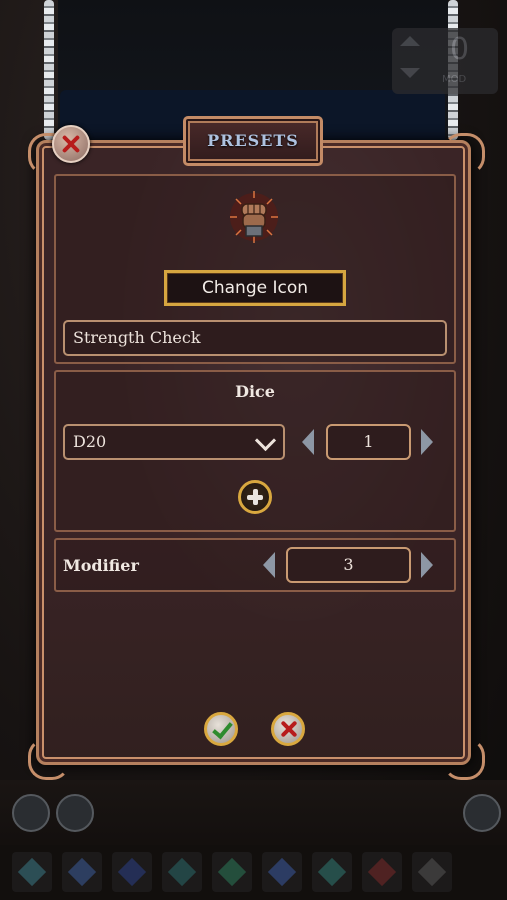  I want to click on counter-up-icon, so click(410, 41).